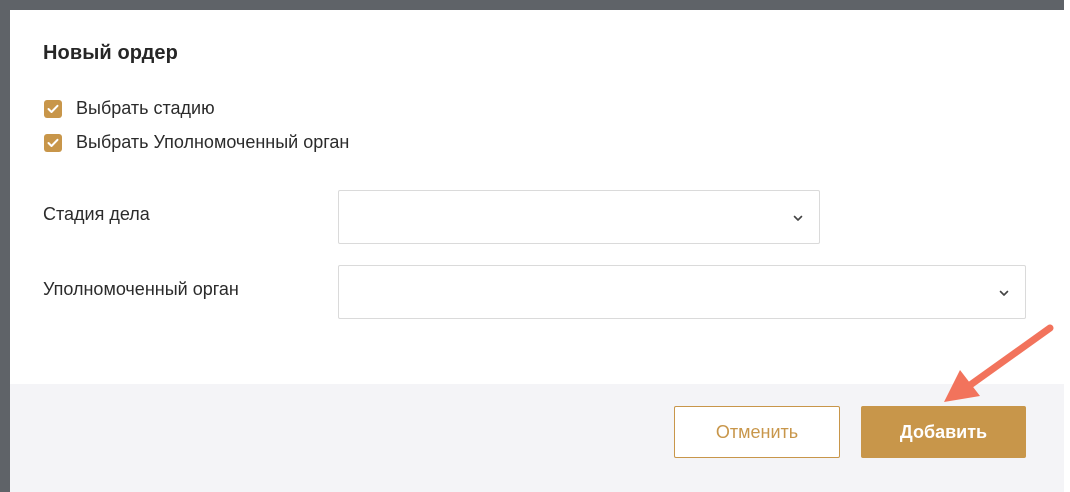  What do you see at coordinates (1067, 246) in the screenshot?
I see `right-edge` at bounding box center [1067, 246].